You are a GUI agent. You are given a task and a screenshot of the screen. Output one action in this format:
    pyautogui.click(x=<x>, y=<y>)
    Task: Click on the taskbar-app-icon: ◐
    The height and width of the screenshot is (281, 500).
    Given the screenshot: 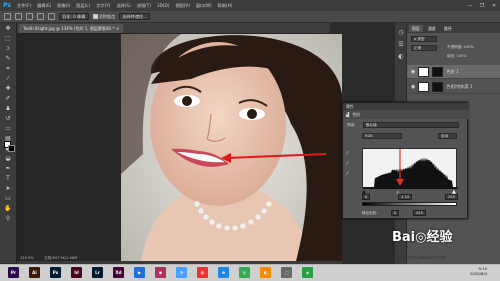 What is the action you would take?
    pyautogui.click(x=265, y=272)
    